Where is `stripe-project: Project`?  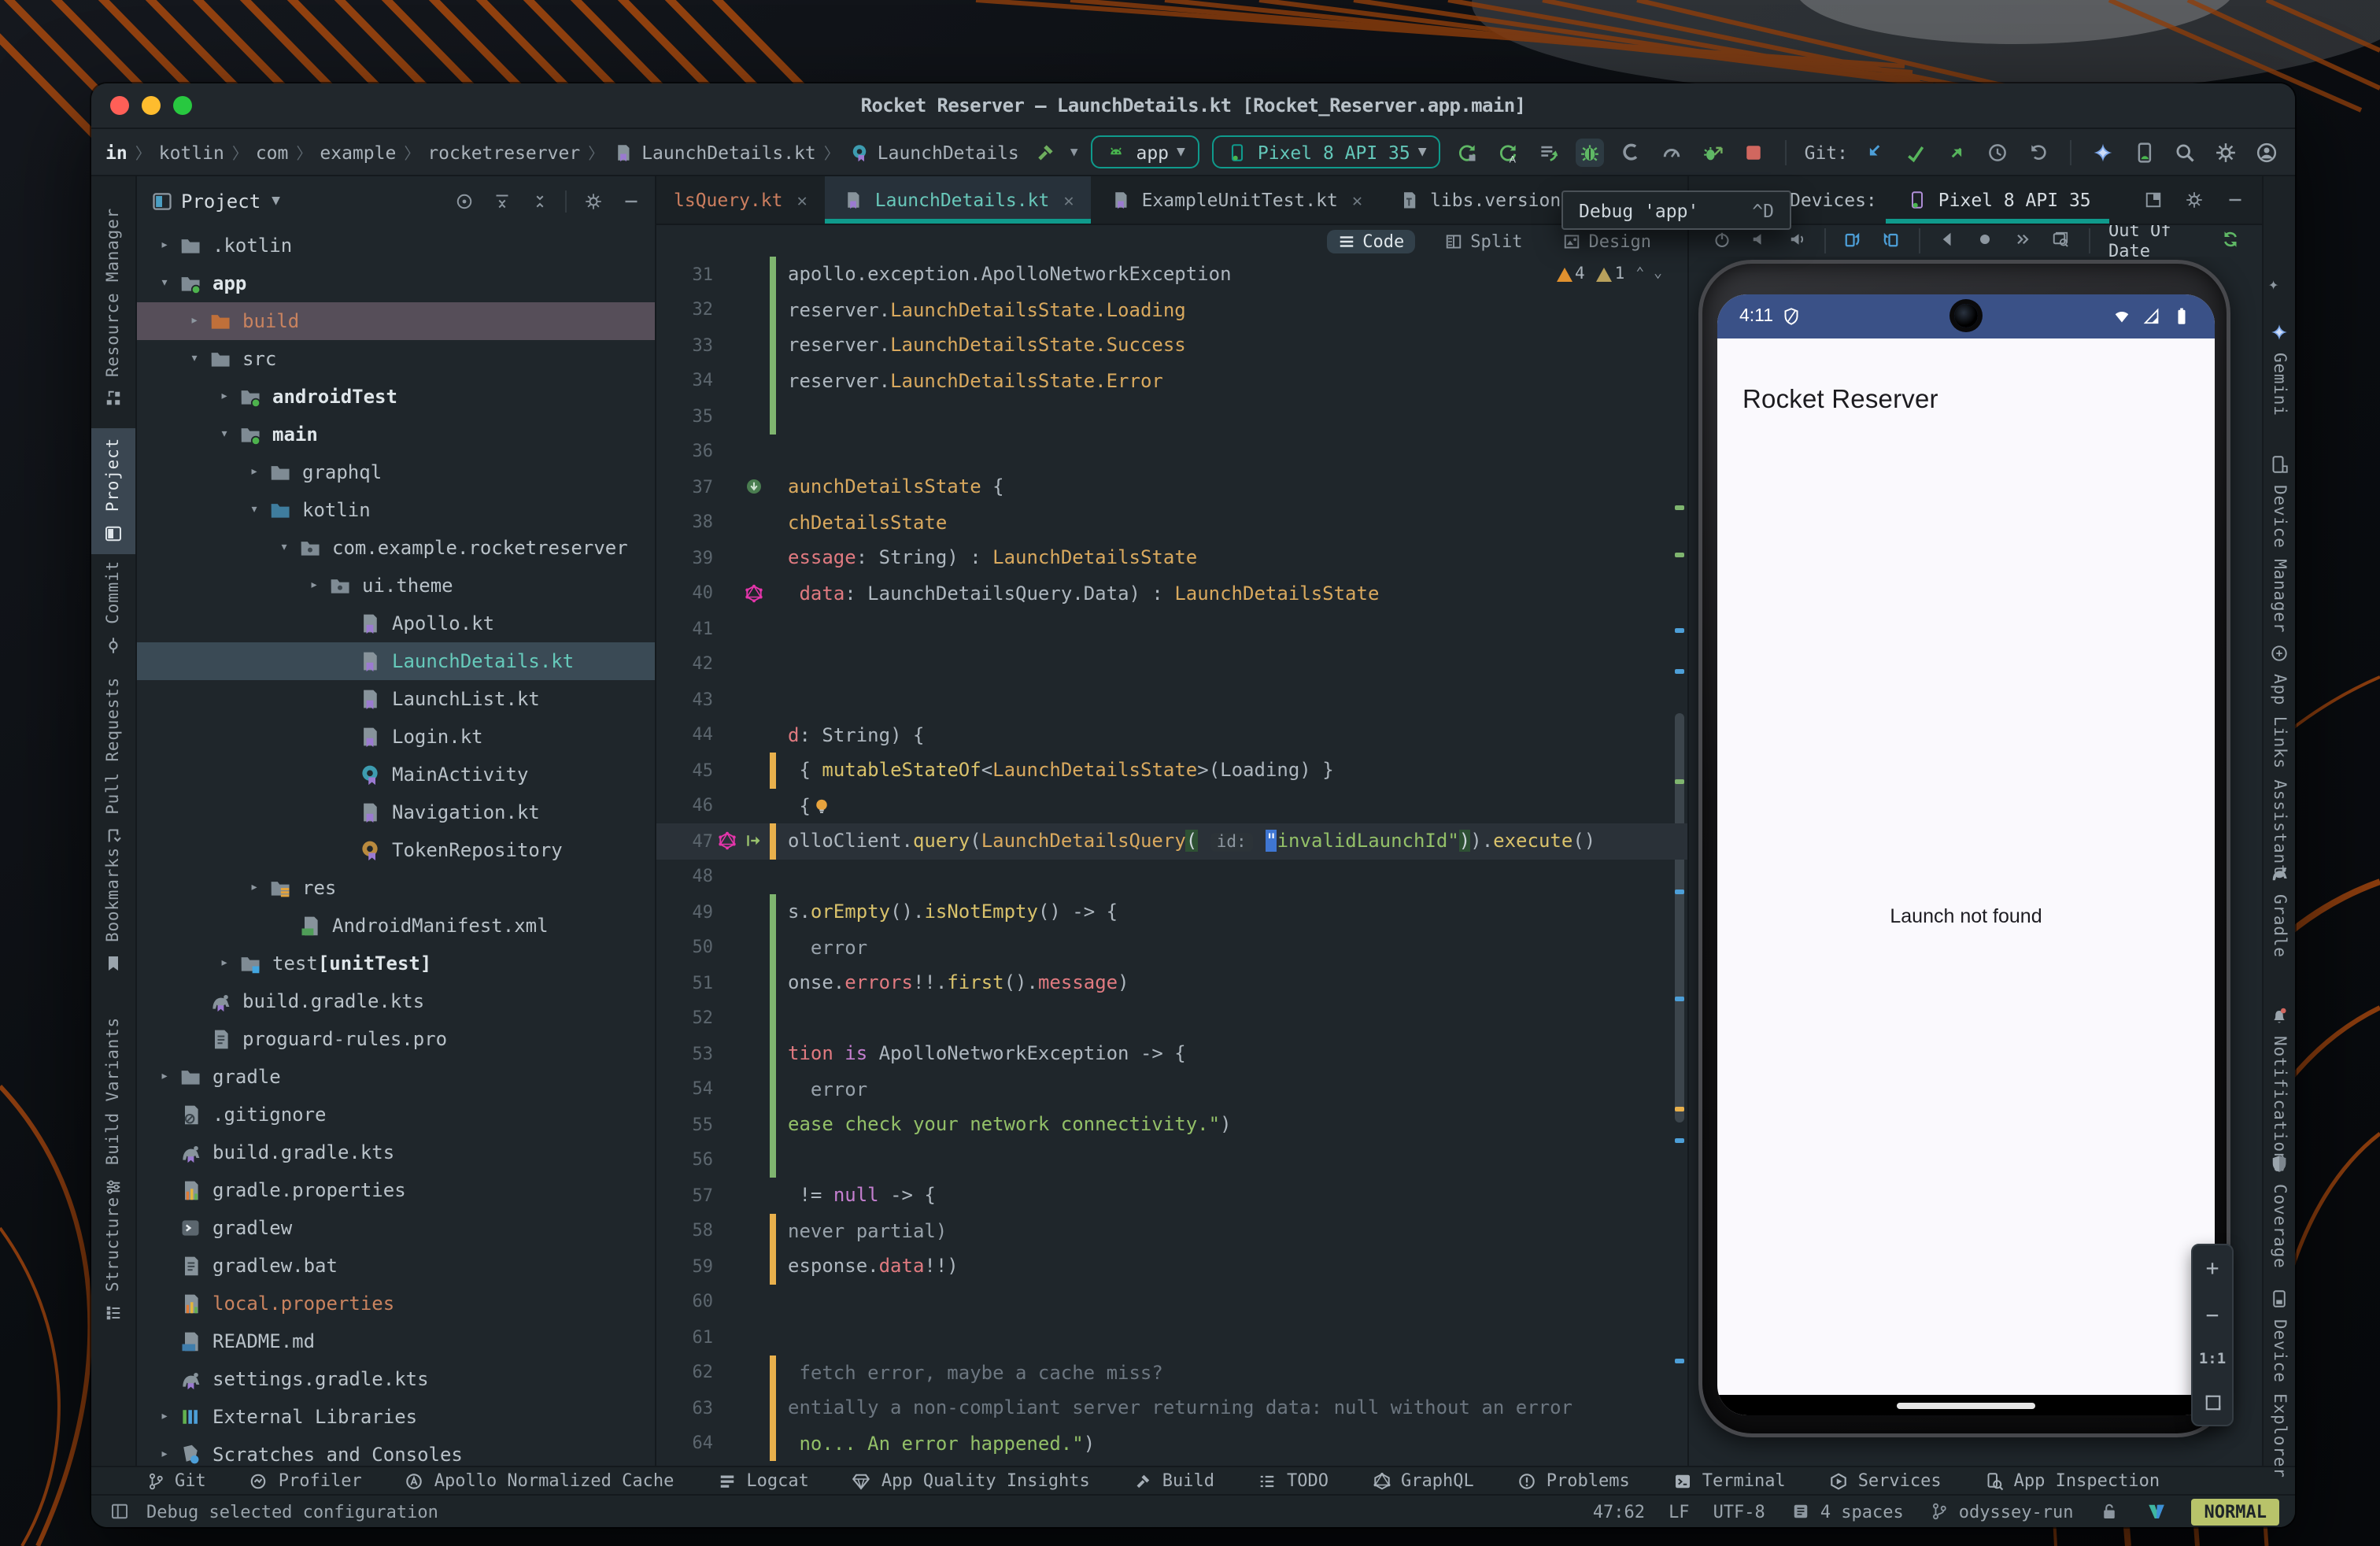
stripe-project: Project is located at coordinates (113, 491).